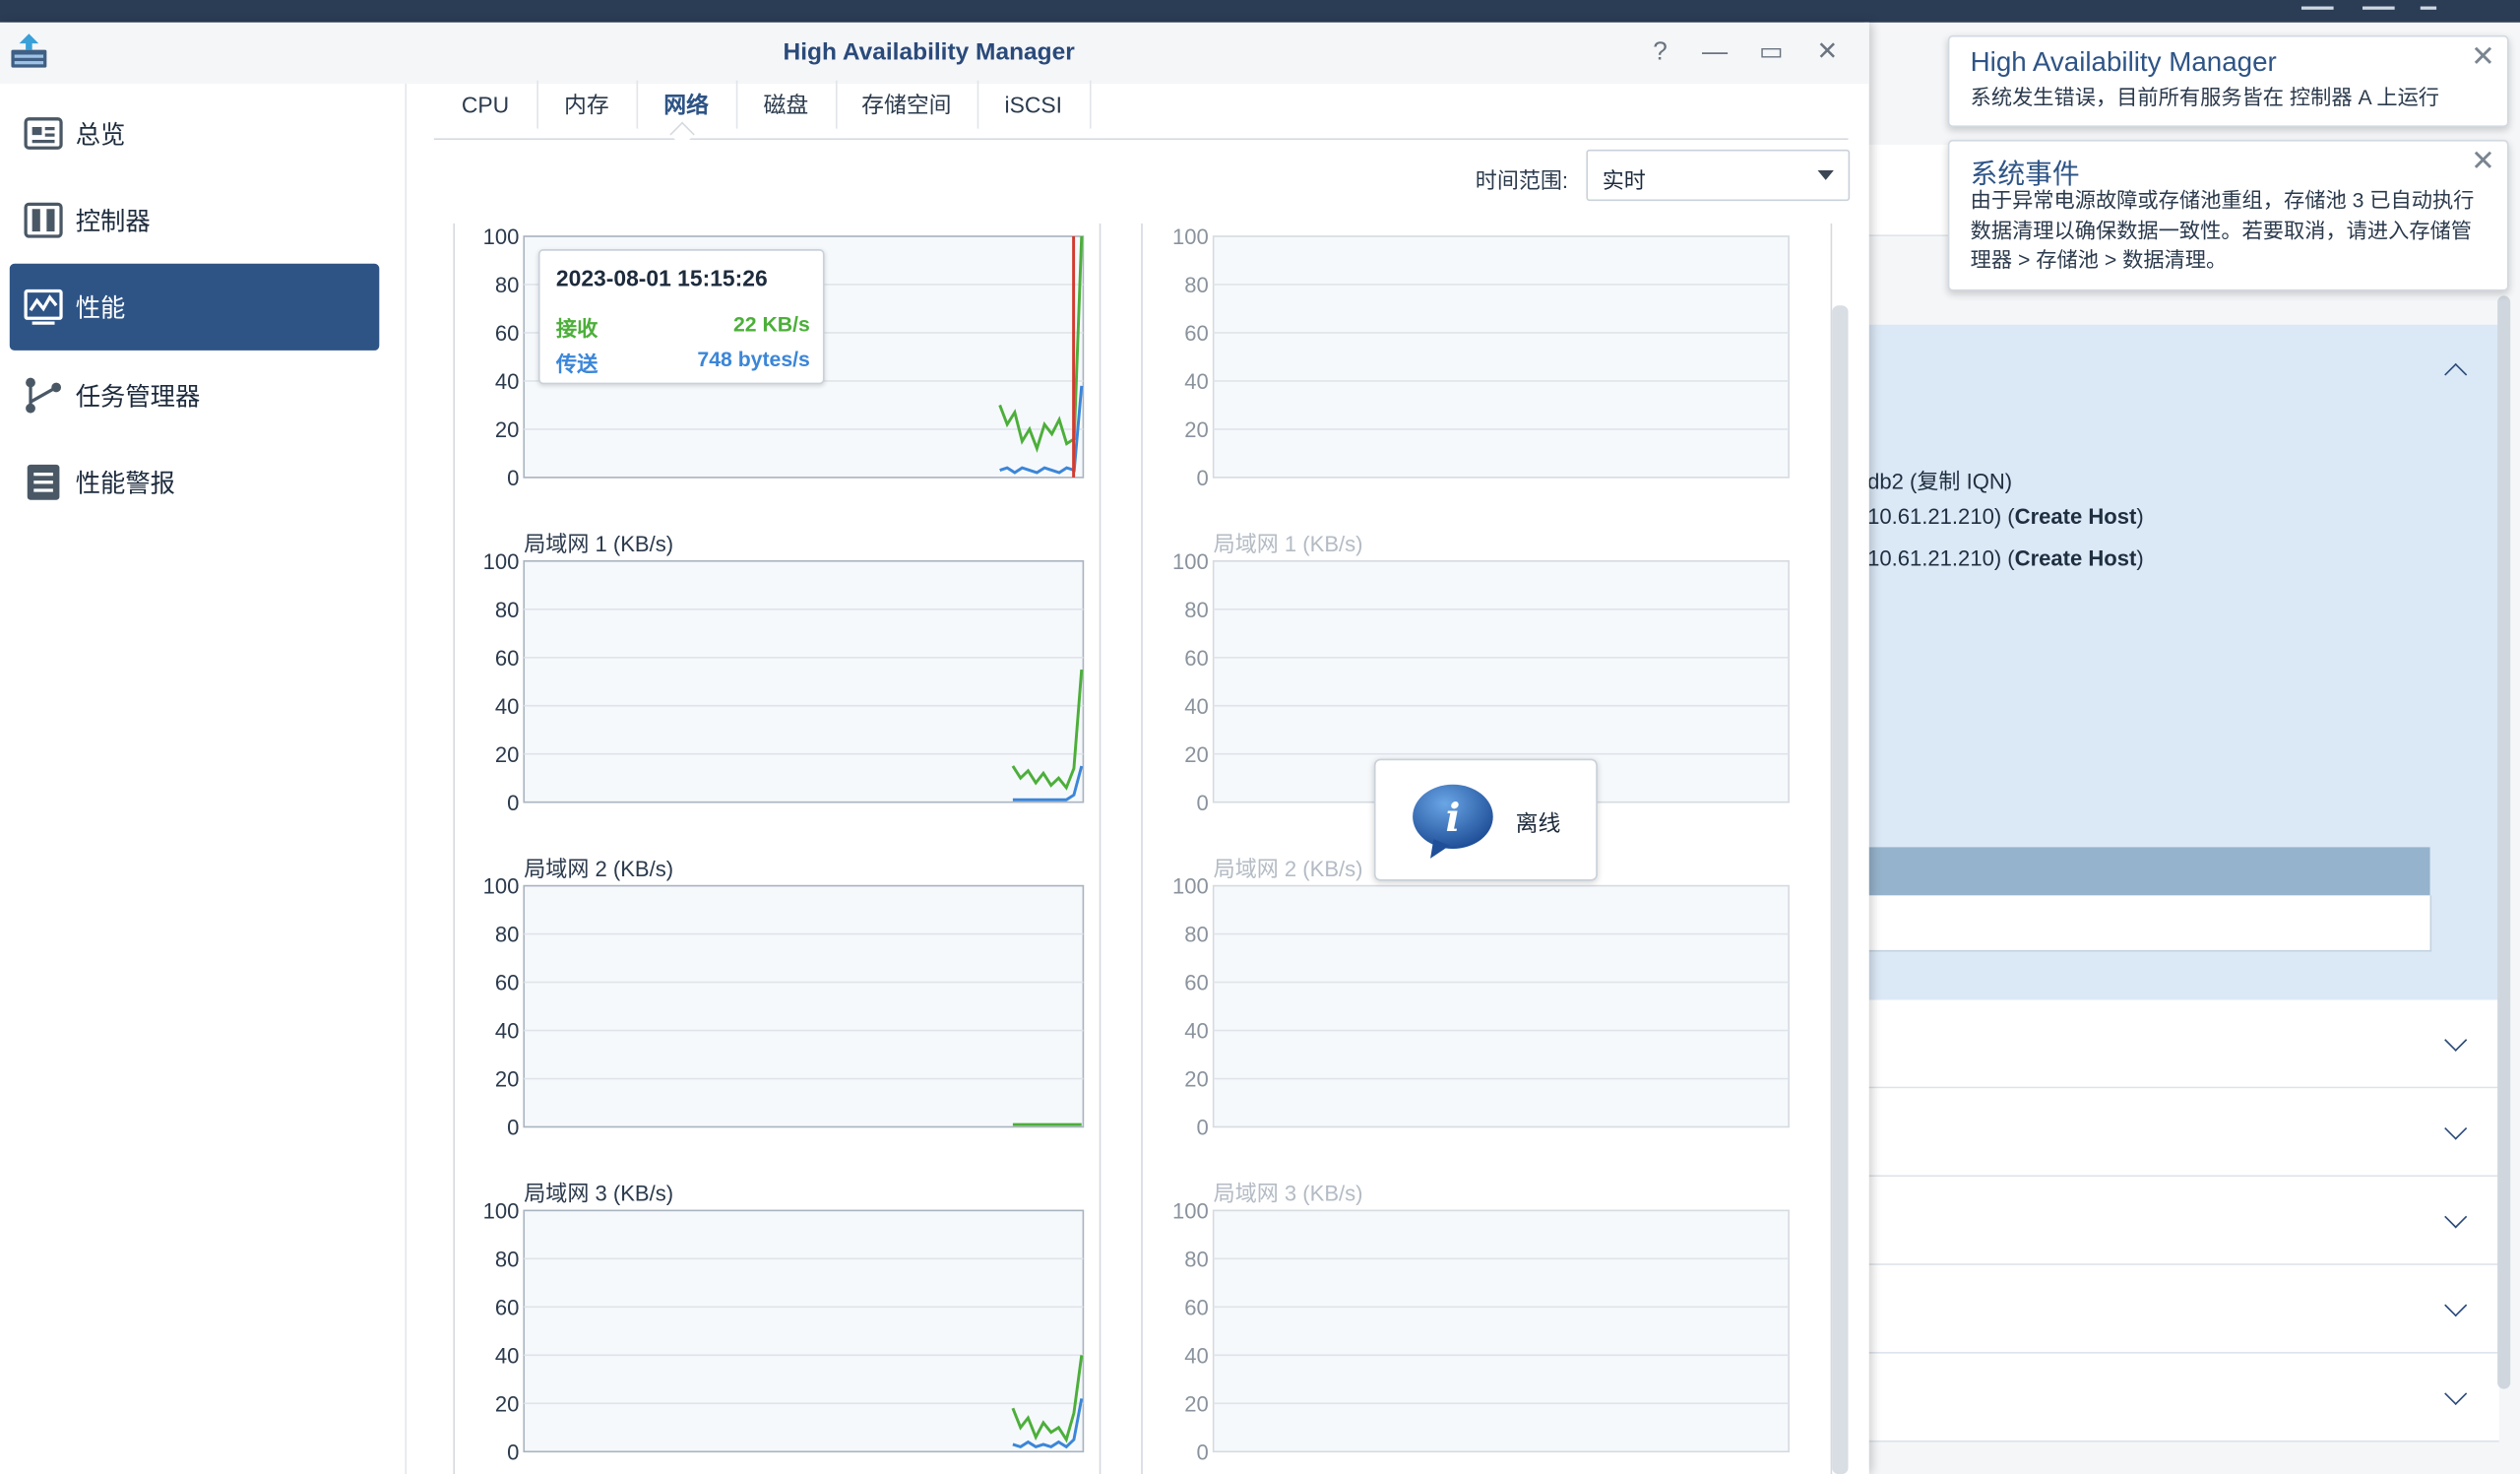  I want to click on y-tick-label: 40, so click(1196, 1356).